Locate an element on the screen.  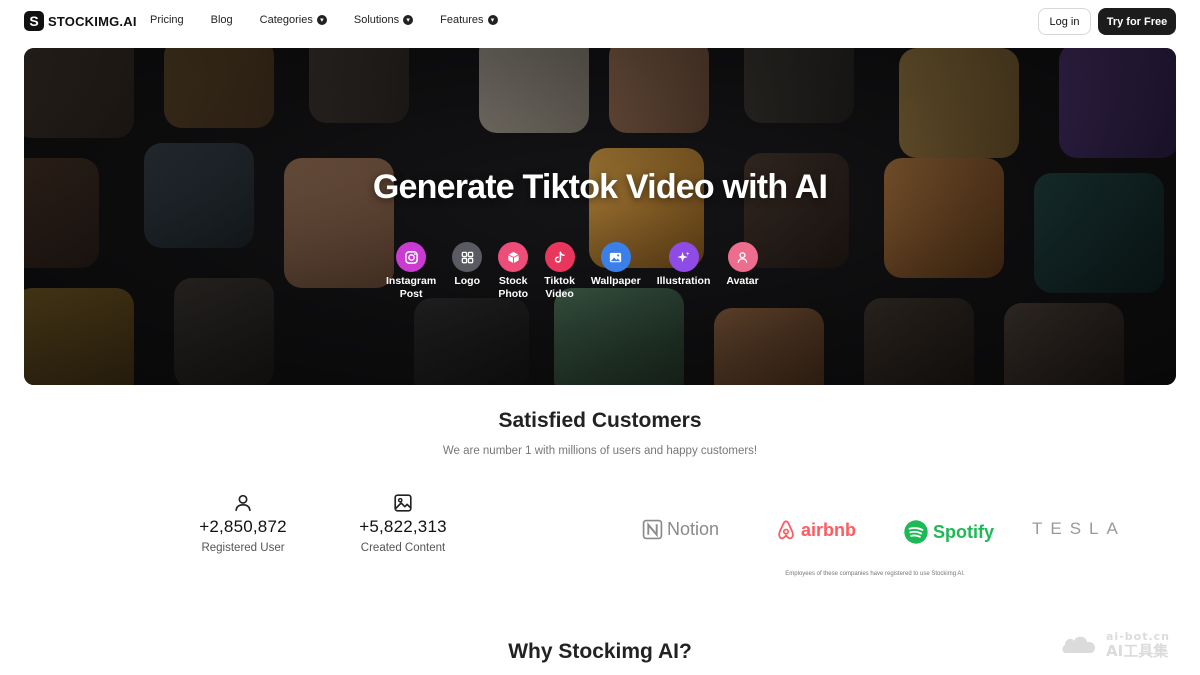
nav-link-label: Solutions is located at coordinates (376, 20).